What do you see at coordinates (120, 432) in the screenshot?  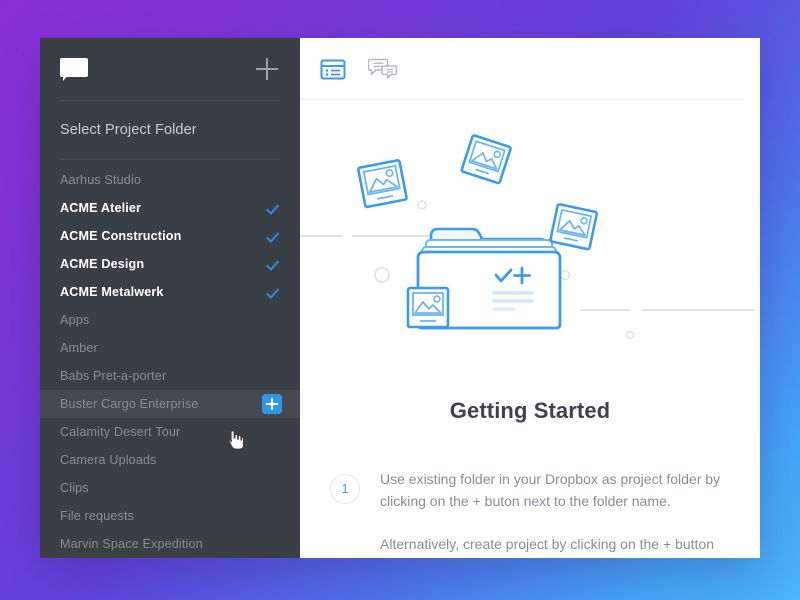 I see `folder-name: Calamity Desert Tour` at bounding box center [120, 432].